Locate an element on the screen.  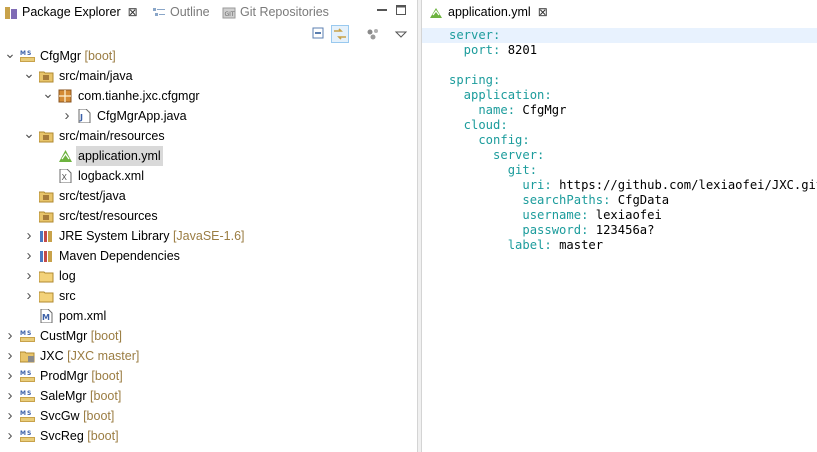
tree-item-label: src/test/resources is located at coordinates (108, 216).